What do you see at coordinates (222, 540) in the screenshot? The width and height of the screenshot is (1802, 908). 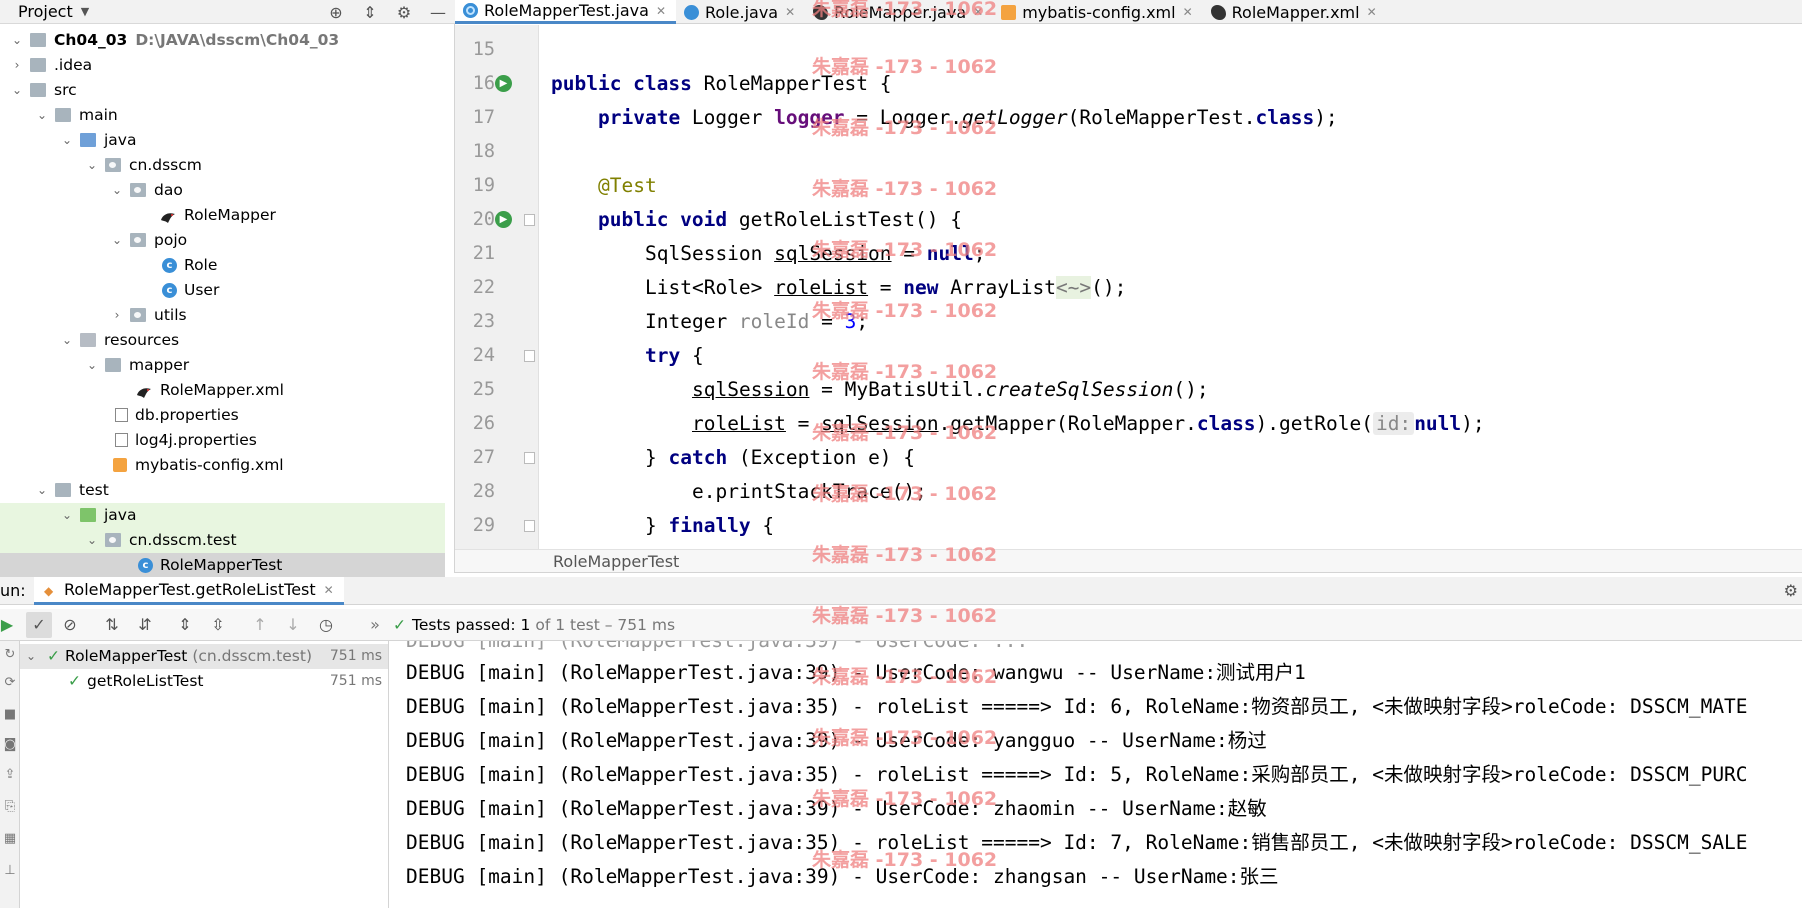 I see `tree-item-cn-dsscm-test: ⌄ cn.dsscm.test` at bounding box center [222, 540].